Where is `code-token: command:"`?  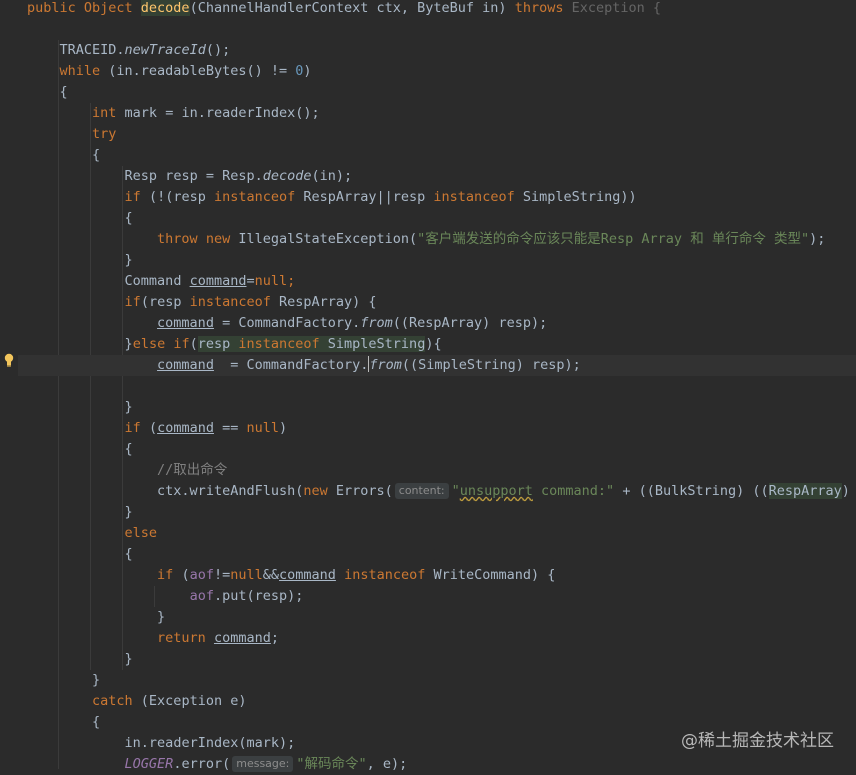 code-token: command:" is located at coordinates (573, 491).